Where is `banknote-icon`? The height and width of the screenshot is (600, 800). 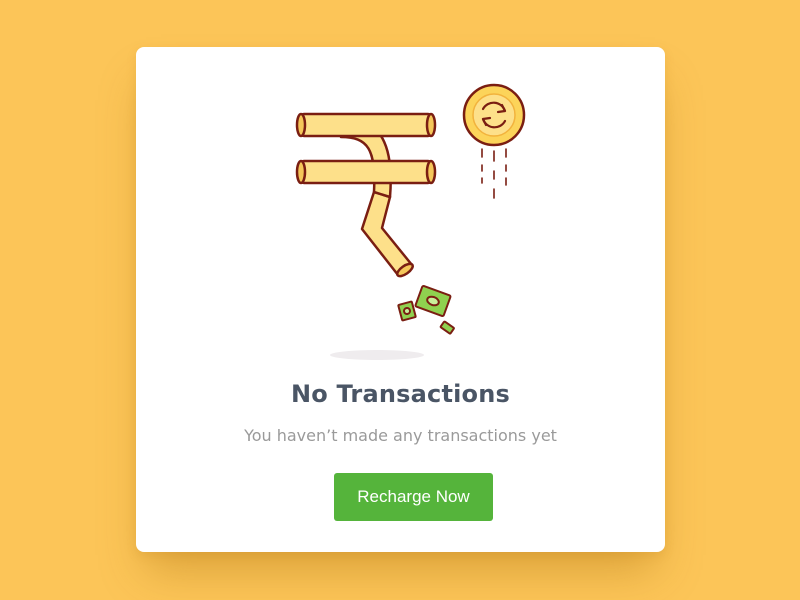 banknote-icon is located at coordinates (426, 309).